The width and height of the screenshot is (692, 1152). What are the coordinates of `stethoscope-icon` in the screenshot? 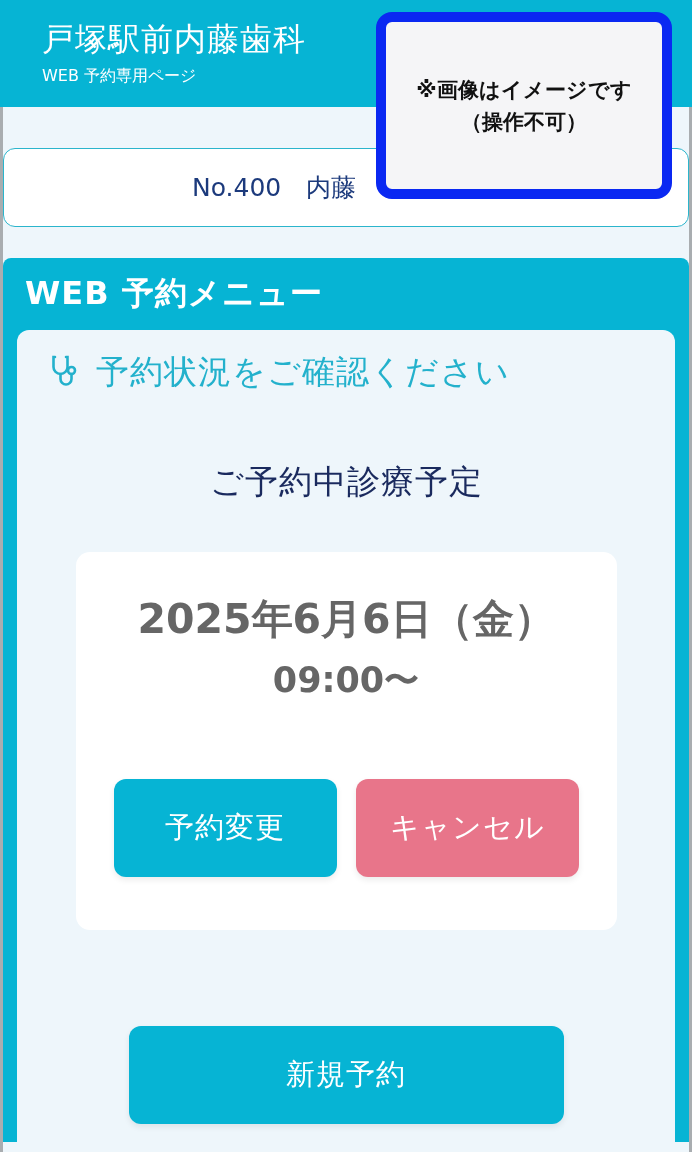 It's located at (65, 372).